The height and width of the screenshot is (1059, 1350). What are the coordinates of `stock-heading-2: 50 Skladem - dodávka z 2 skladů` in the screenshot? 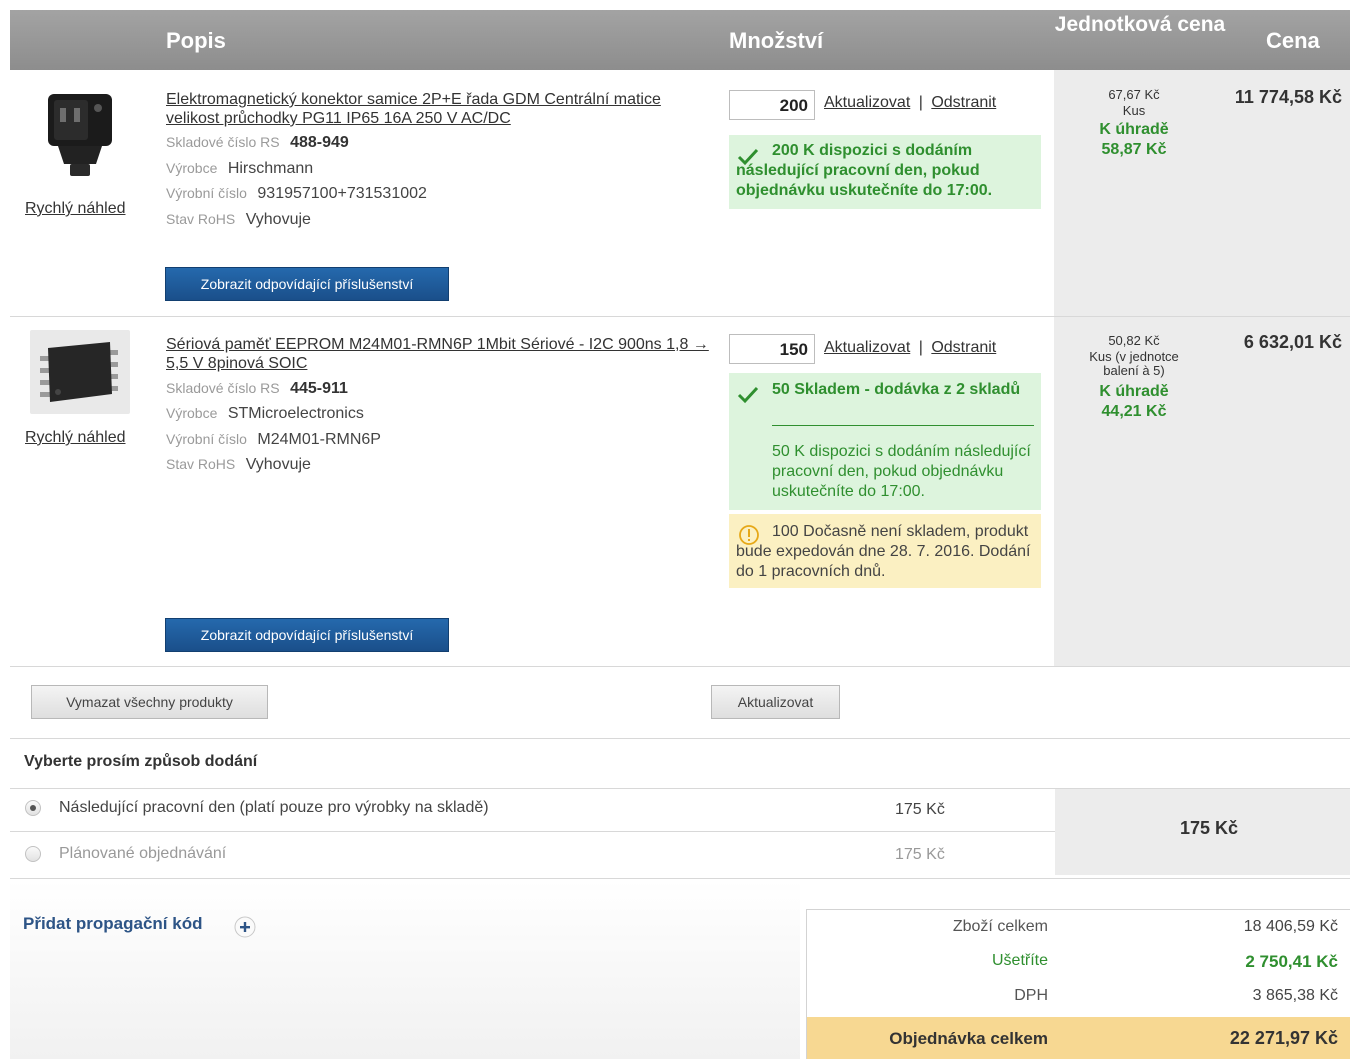 It's located at (896, 389).